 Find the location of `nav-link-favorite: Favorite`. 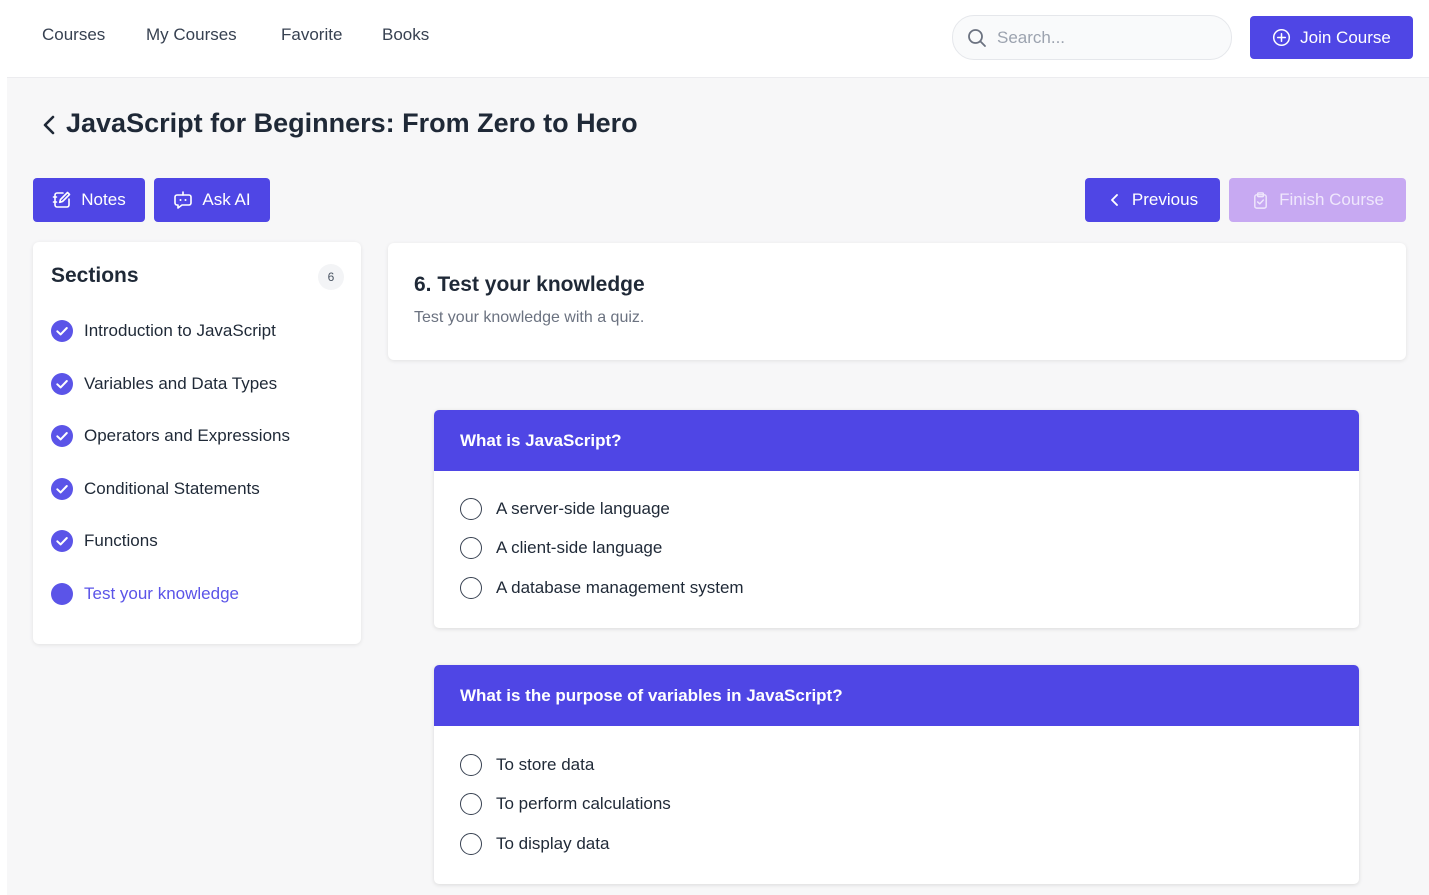

nav-link-favorite: Favorite is located at coordinates (311, 35).